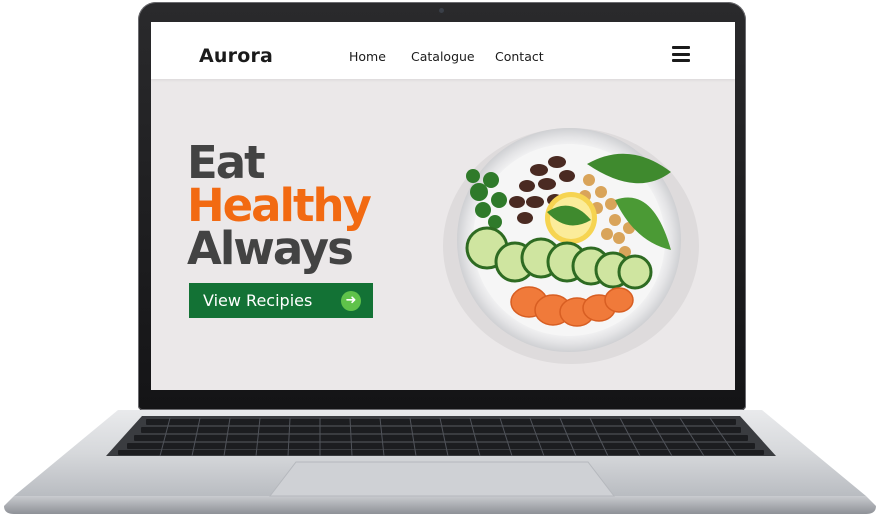 The width and height of the screenshot is (881, 522). Describe the element at coordinates (351, 301) in the screenshot. I see `arrow-right-icon: ➜` at that location.